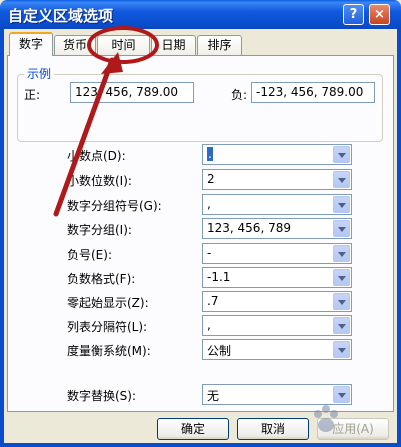  Describe the element at coordinates (326, 418) in the screenshot. I see `watermark-logo` at that location.